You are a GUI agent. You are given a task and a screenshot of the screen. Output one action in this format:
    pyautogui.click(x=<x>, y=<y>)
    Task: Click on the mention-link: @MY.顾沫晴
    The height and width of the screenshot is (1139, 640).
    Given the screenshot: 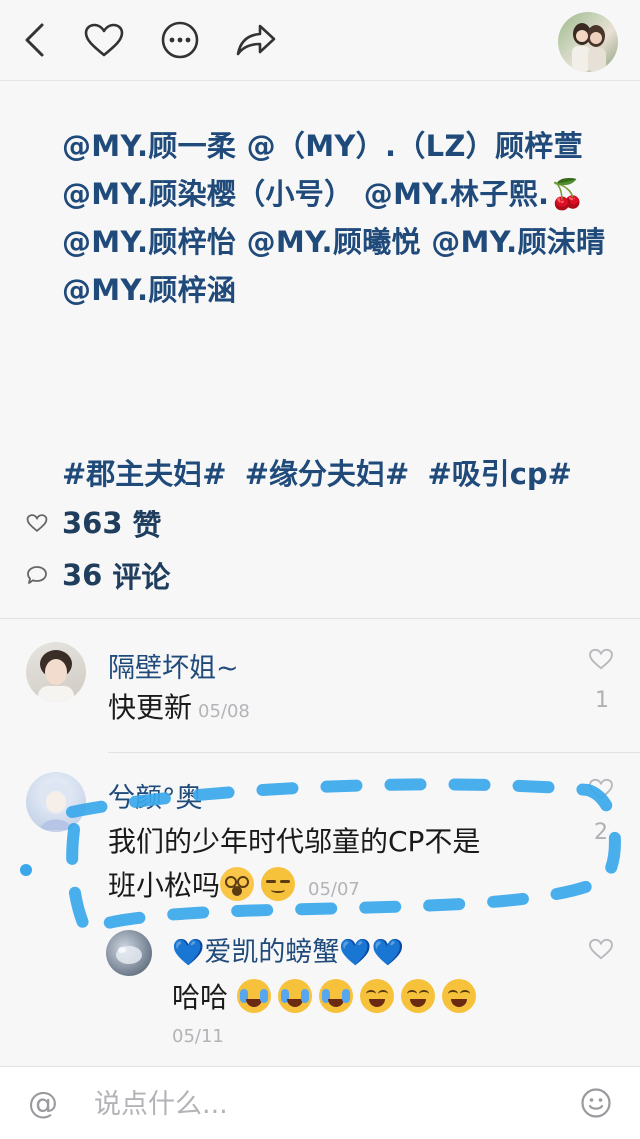 What is the action you would take?
    pyautogui.click(x=518, y=242)
    